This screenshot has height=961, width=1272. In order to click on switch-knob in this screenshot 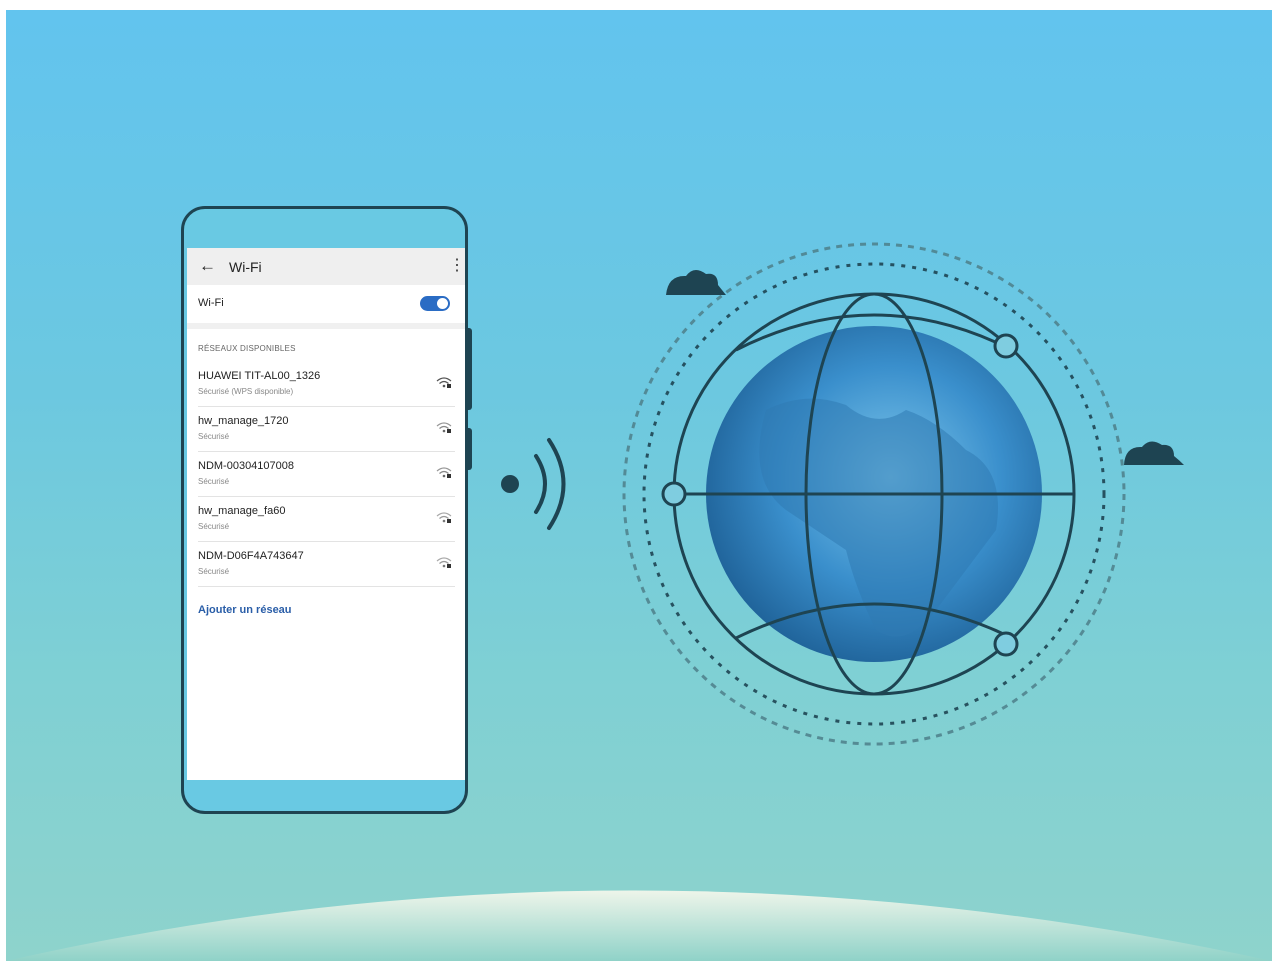, I will do `click(442, 303)`.